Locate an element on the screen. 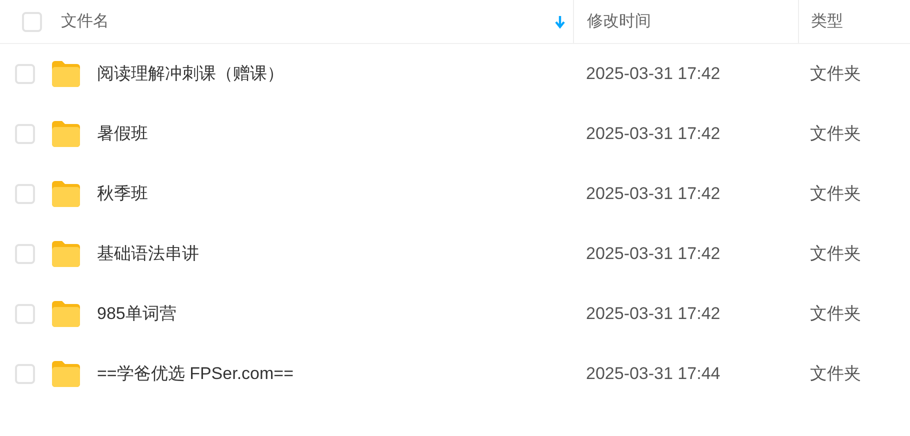  sort-arrow-icon is located at coordinates (560, 21).